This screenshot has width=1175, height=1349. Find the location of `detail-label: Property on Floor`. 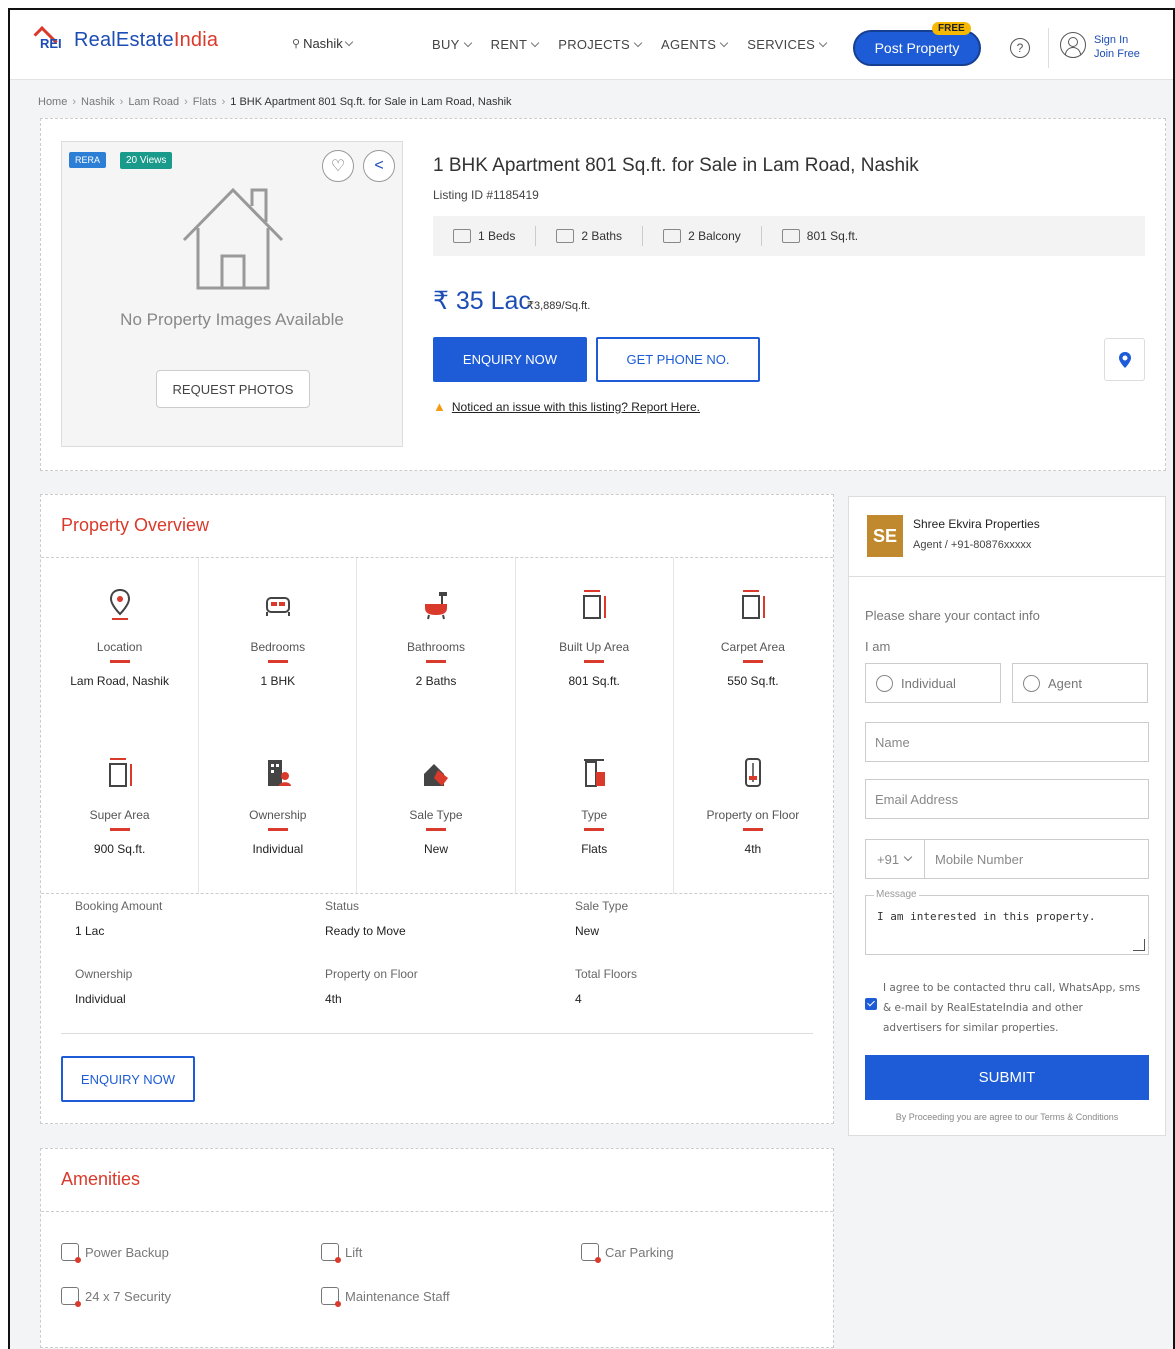

detail-label: Property on Floor is located at coordinates (371, 974).